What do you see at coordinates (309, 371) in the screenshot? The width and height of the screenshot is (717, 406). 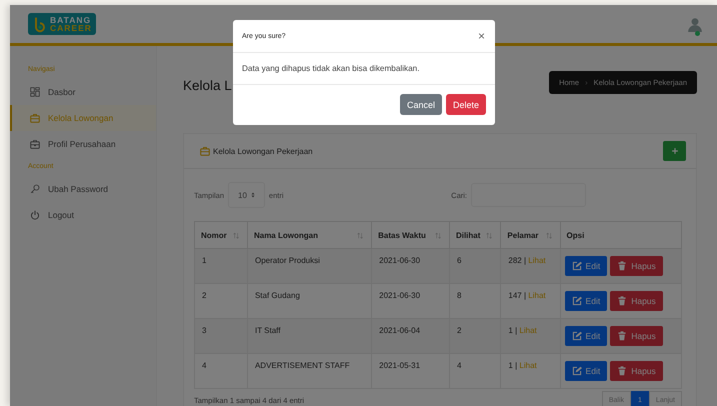 I see `table-cell: ADVERTISEMENT STAFF` at bounding box center [309, 371].